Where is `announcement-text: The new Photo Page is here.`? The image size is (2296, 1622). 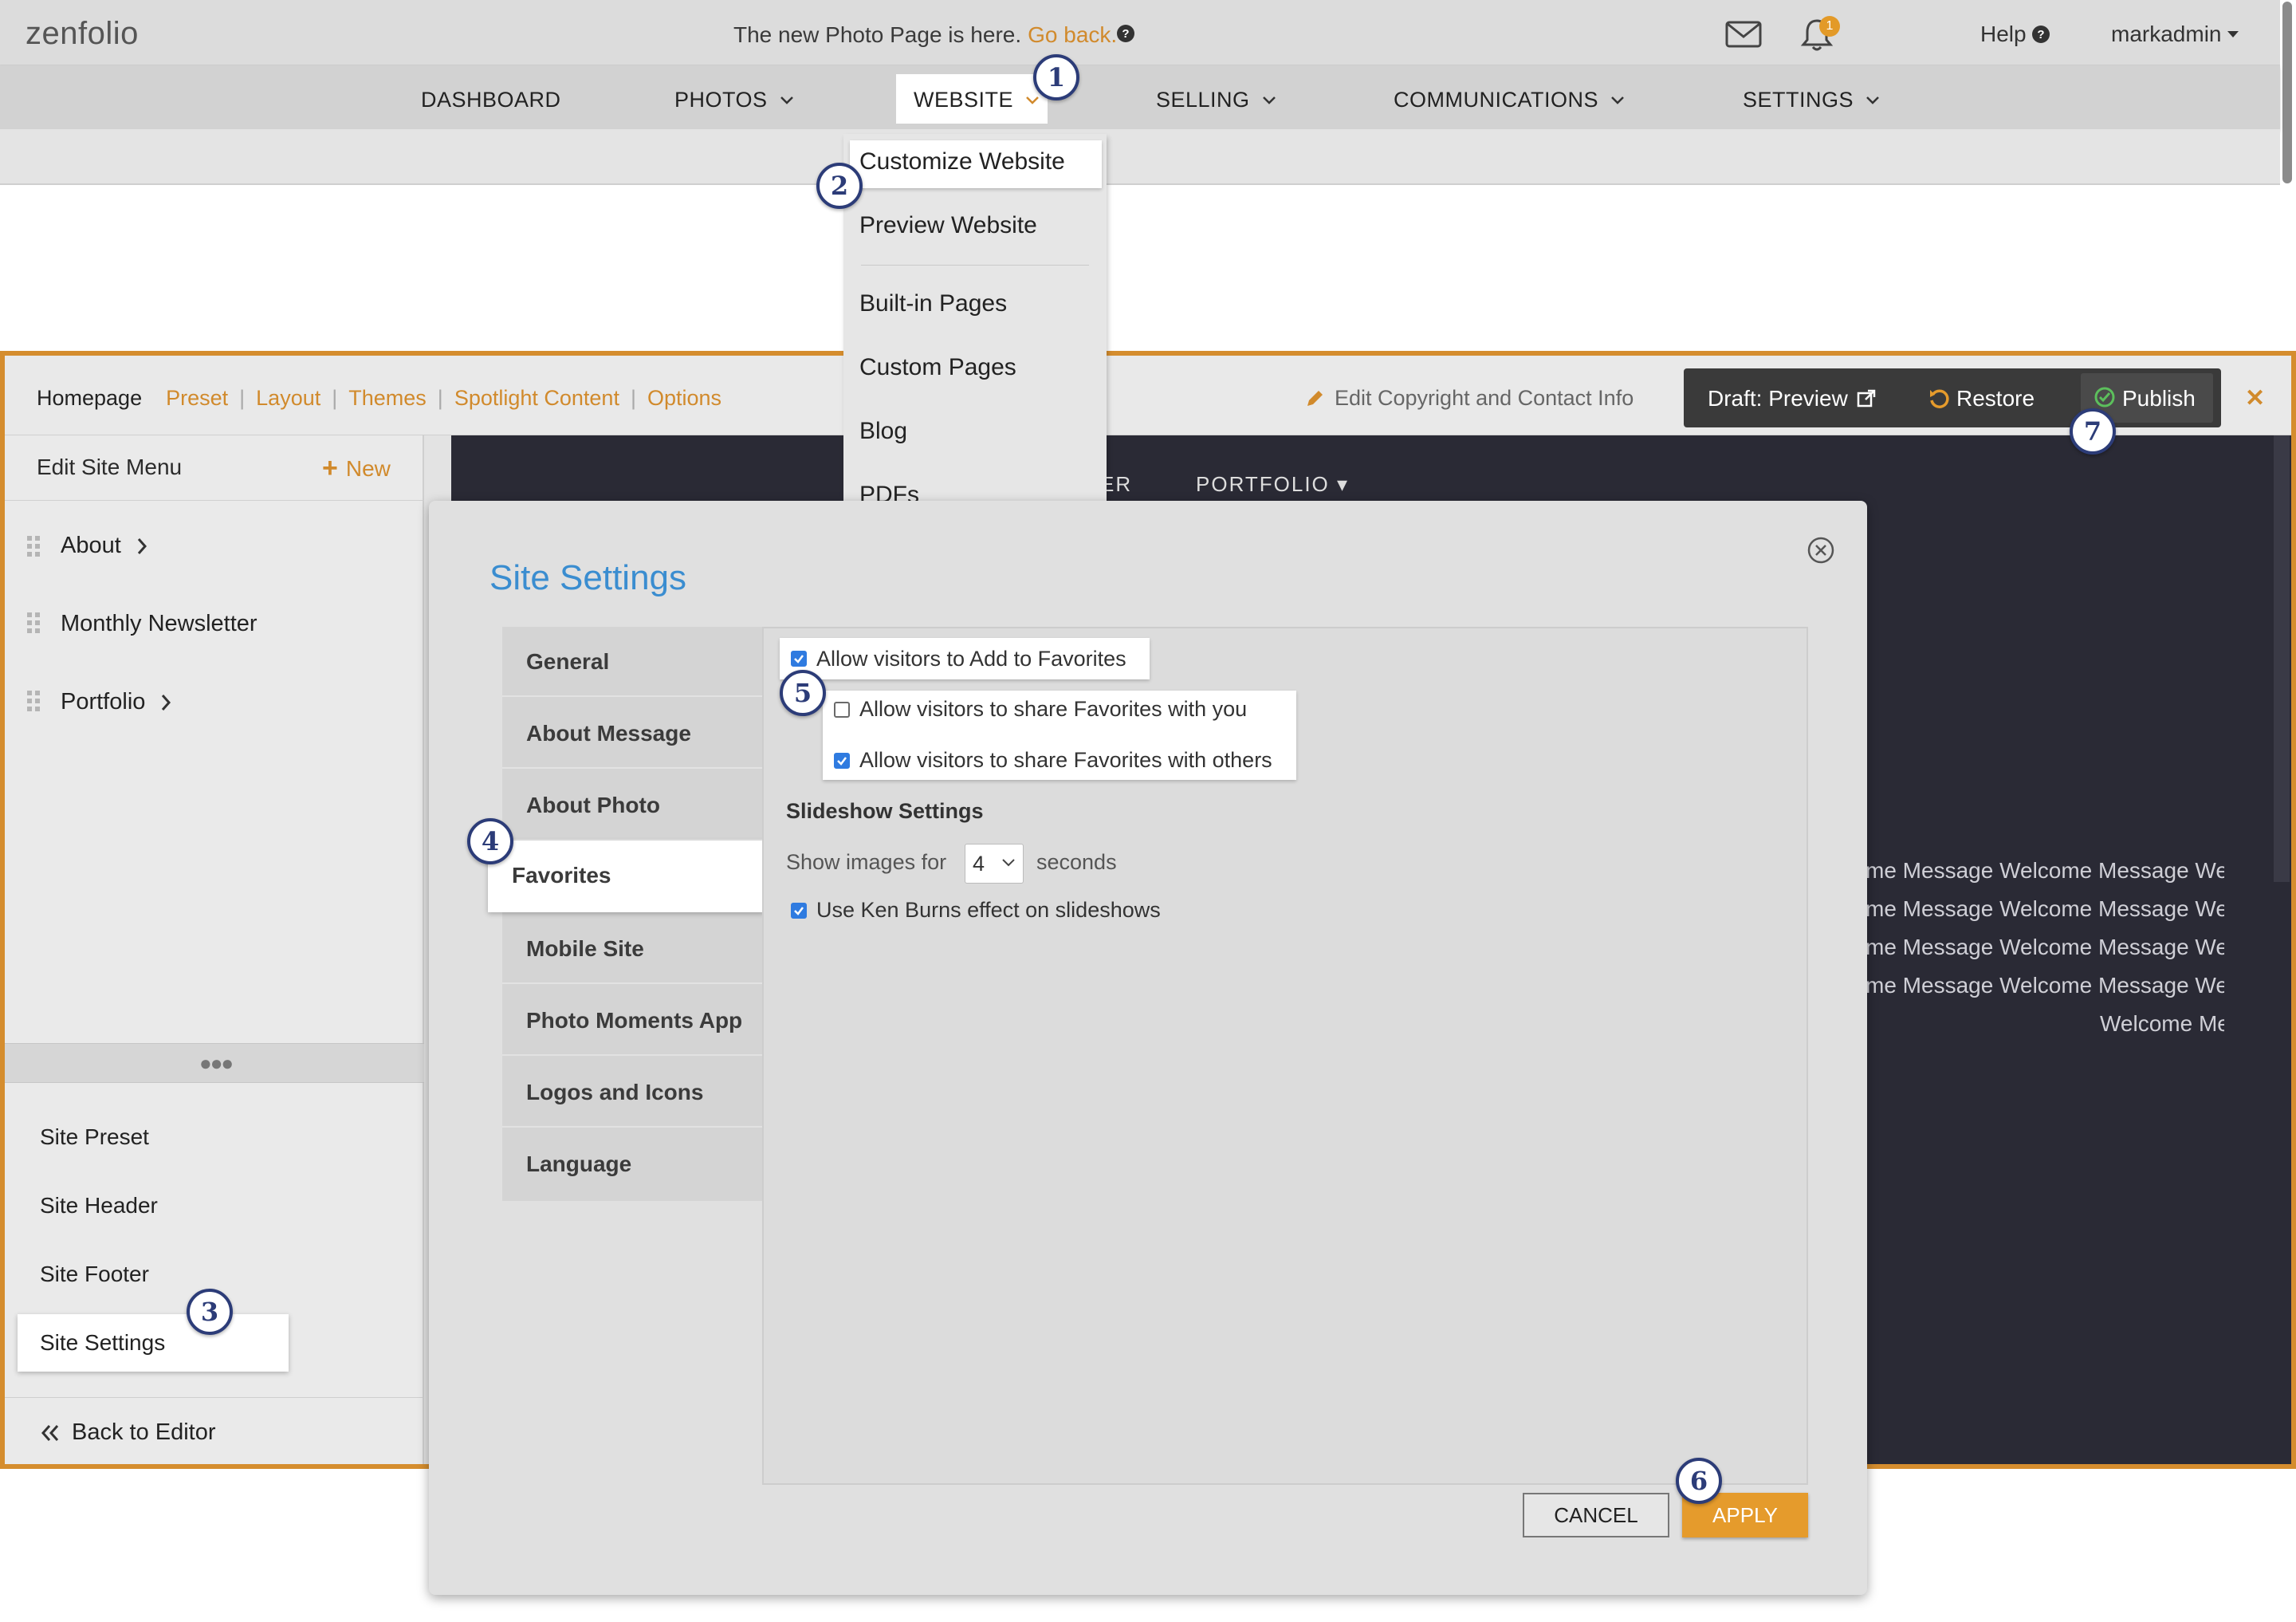
announcement-text: The new Photo Page is here. is located at coordinates (877, 34).